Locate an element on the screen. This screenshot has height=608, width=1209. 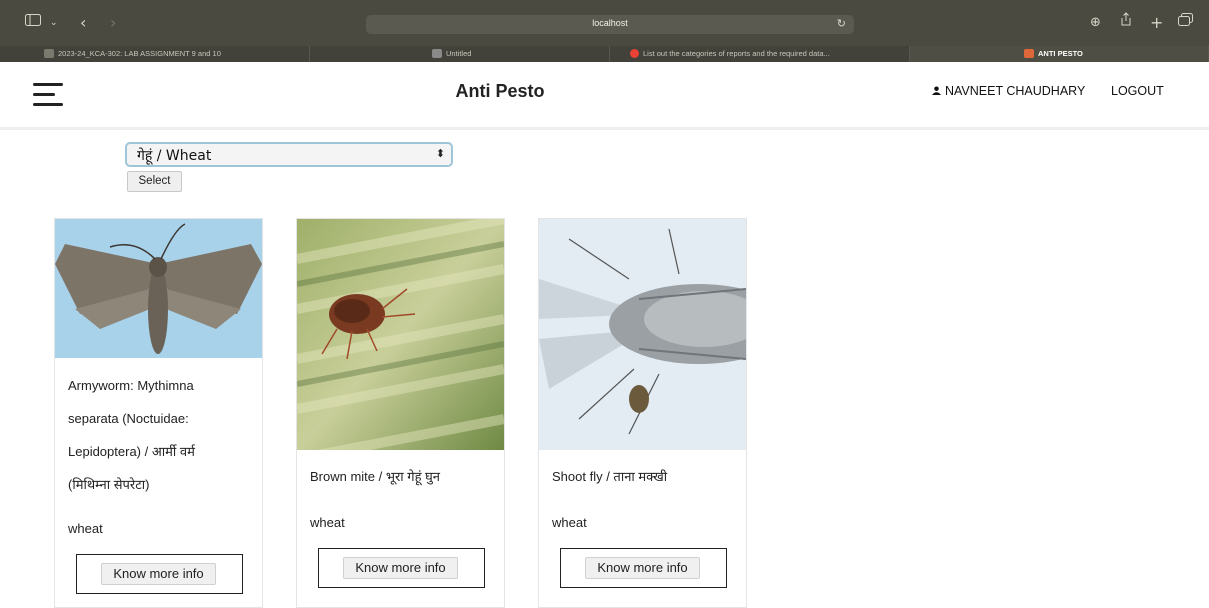
chevron-down-icon: ⌄ is located at coordinates (54, 23).